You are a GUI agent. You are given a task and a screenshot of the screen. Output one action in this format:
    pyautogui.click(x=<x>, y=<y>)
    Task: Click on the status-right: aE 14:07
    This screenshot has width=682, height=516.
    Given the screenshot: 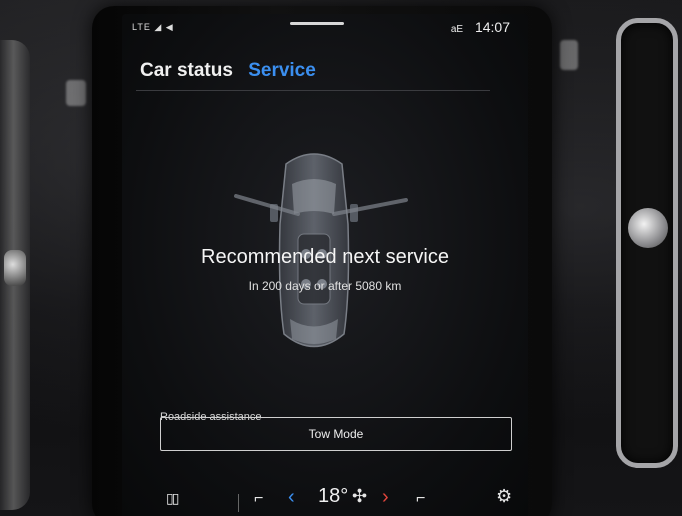 What is the action you would take?
    pyautogui.click(x=480, y=27)
    